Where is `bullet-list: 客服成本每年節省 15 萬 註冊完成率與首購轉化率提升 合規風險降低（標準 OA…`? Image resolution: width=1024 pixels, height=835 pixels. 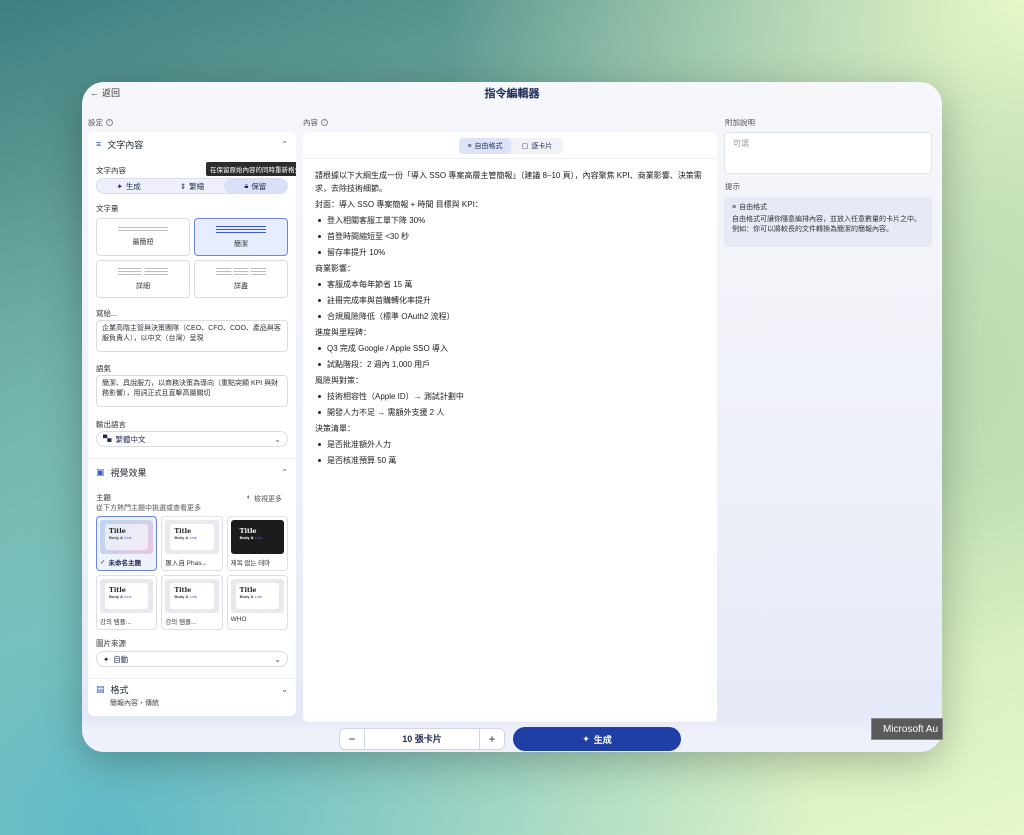 bullet-list: 客服成本每年節省 15 萬 註冊完成率與首購轉化率提升 合規風險降低（標準 OA… is located at coordinates (510, 300).